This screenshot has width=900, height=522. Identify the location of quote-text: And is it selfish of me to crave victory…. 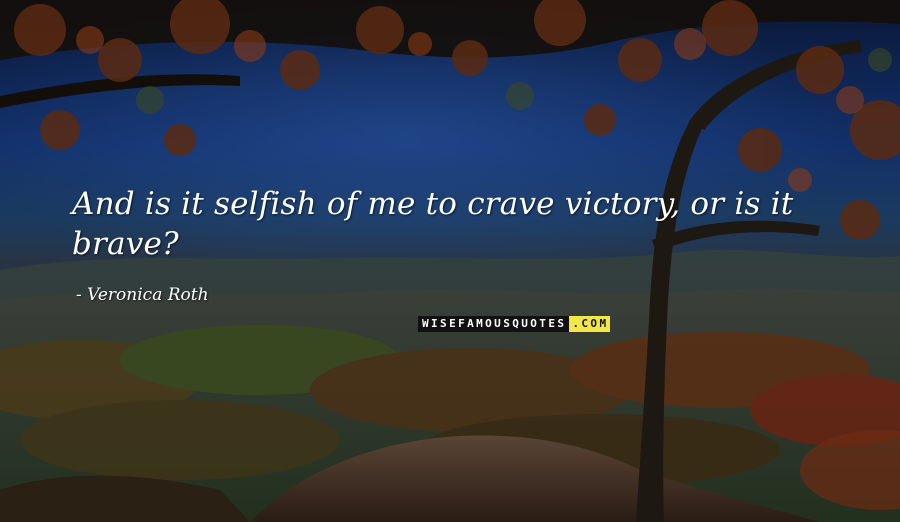
(433, 224).